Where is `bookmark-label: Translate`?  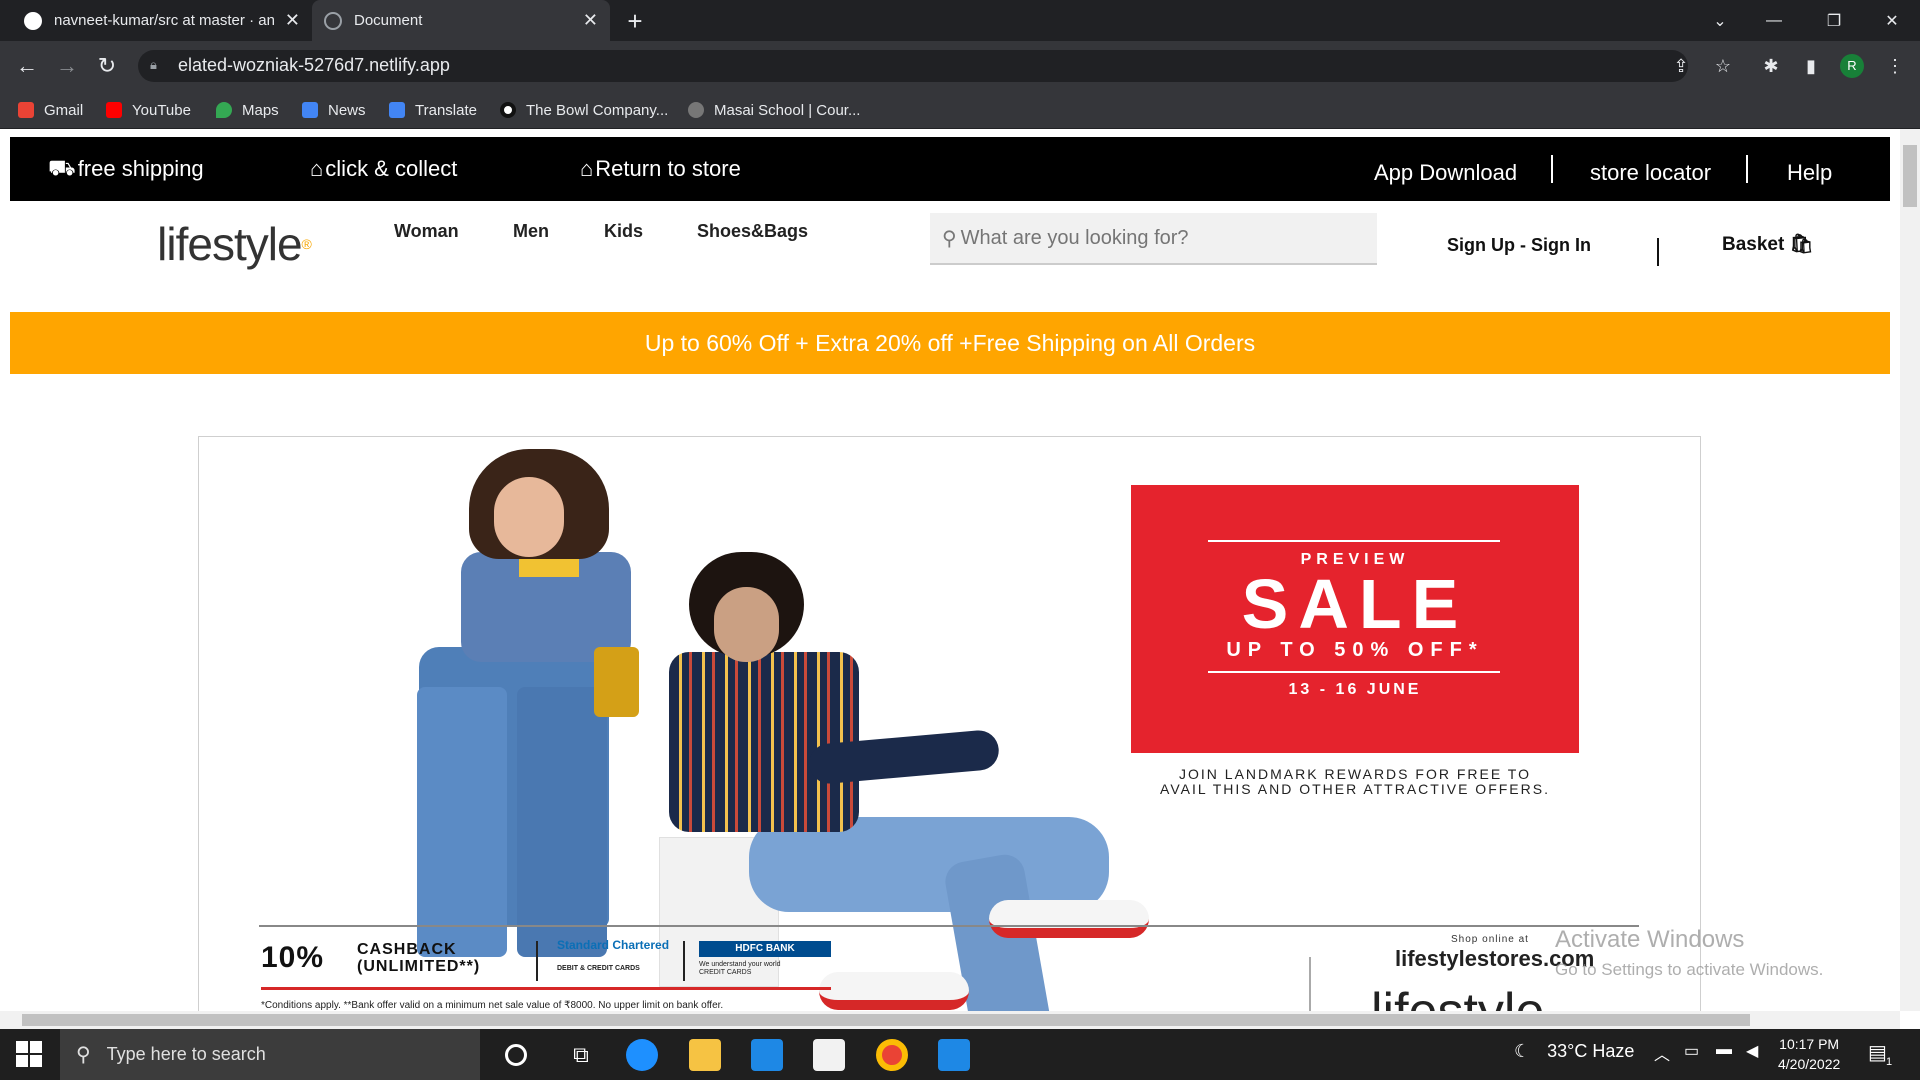
bookmark-label: Translate is located at coordinates (446, 110).